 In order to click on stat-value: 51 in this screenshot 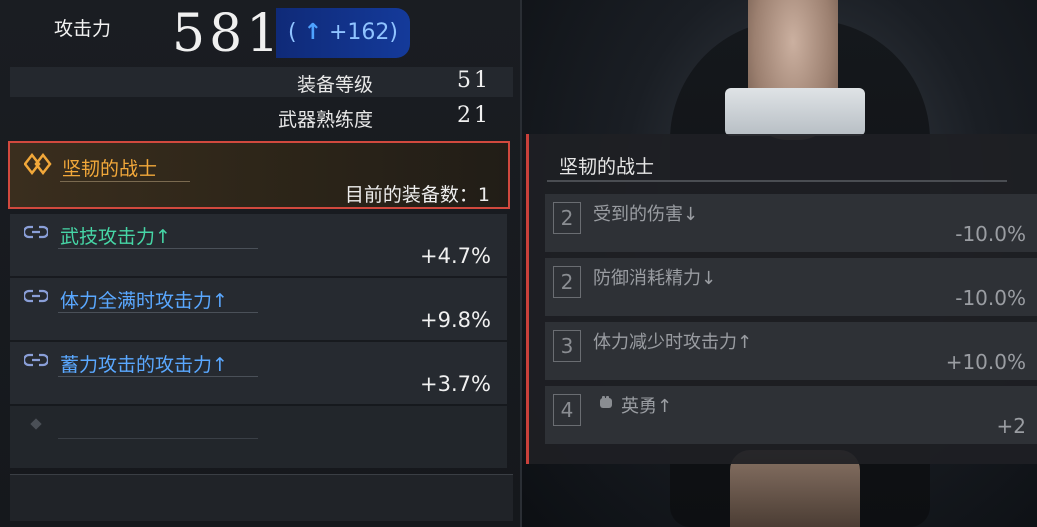, I will do `click(474, 80)`.